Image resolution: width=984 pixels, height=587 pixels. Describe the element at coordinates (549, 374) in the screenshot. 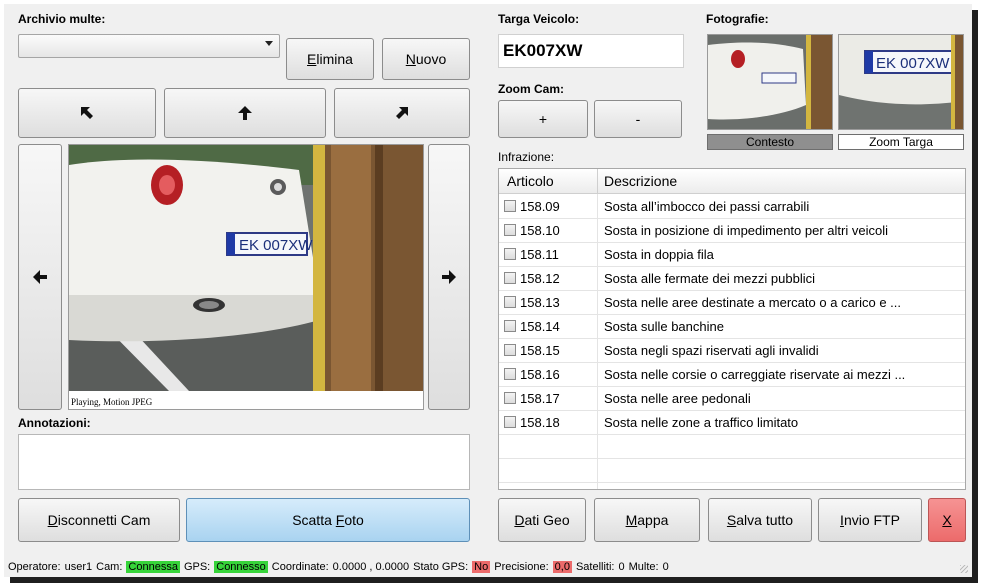

I see `cell-articolo: 158.16` at that location.